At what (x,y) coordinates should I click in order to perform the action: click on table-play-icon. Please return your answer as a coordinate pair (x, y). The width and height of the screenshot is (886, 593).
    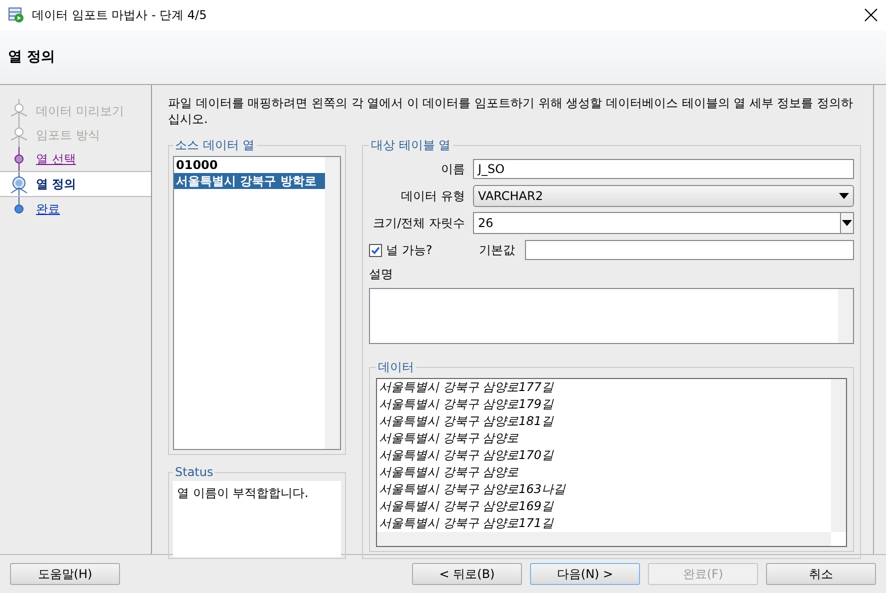
    Looking at the image, I should click on (16, 15).